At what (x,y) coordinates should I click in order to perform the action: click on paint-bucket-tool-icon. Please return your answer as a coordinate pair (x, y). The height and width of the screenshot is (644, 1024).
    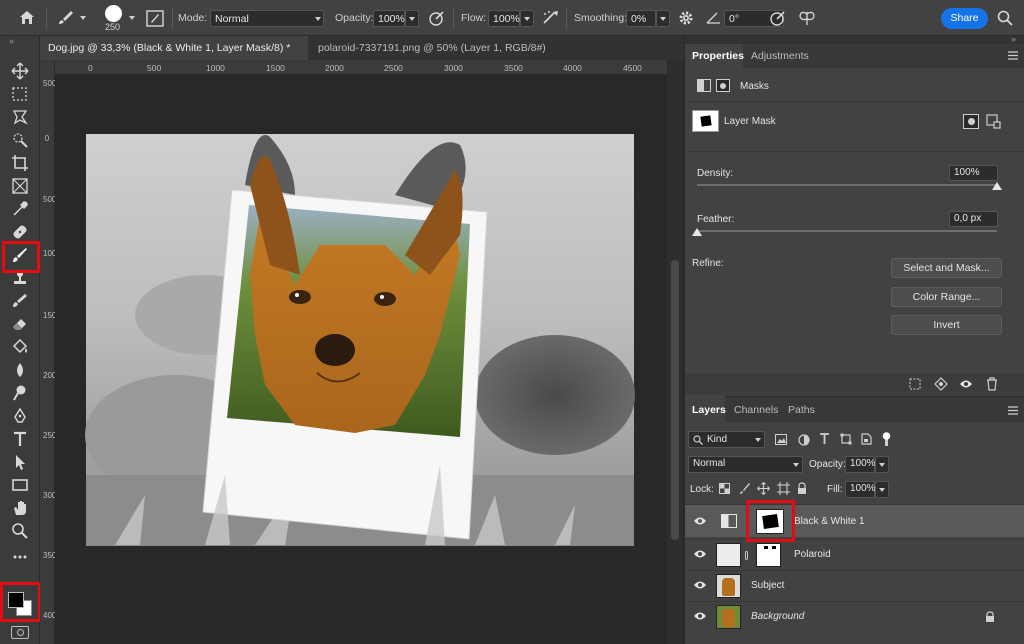
    Looking at the image, I should click on (20, 348).